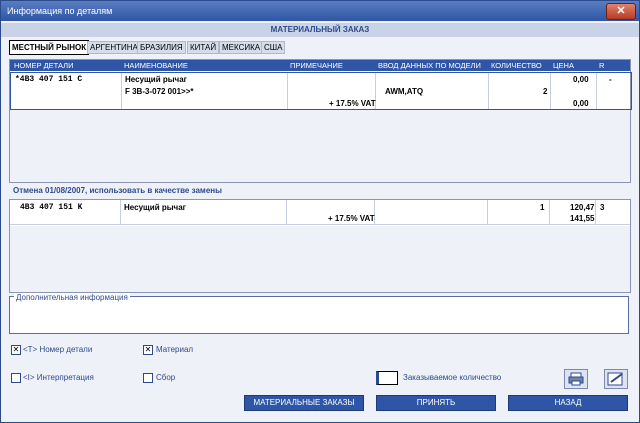 Image resolution: width=640 pixels, height=423 pixels. What do you see at coordinates (582, 207) in the screenshot?
I see `replacement-price: 120,47` at bounding box center [582, 207].